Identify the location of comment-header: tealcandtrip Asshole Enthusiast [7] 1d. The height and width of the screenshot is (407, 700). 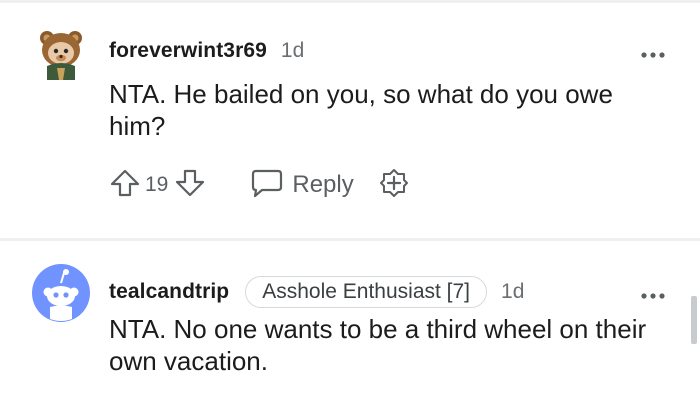
(316, 292).